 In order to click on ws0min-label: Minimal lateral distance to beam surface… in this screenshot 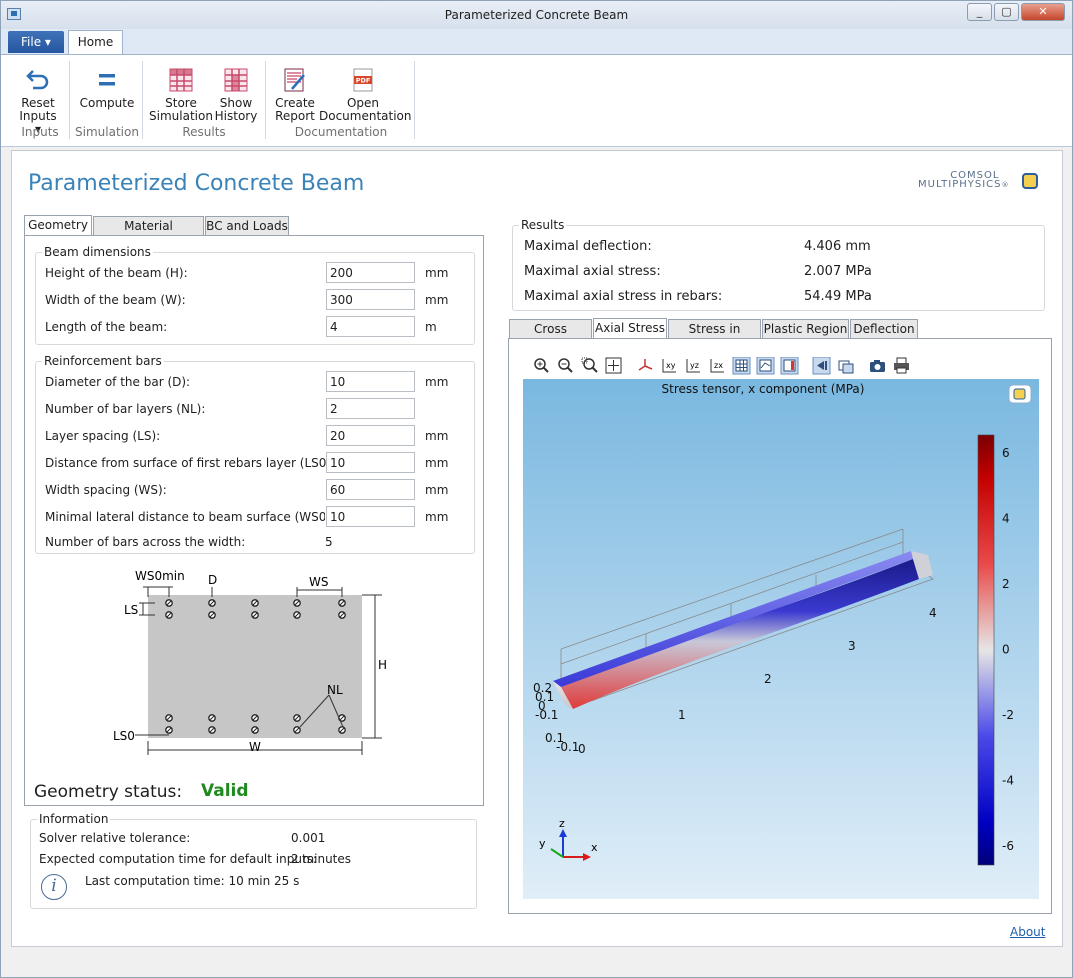, I will do `click(185, 517)`.